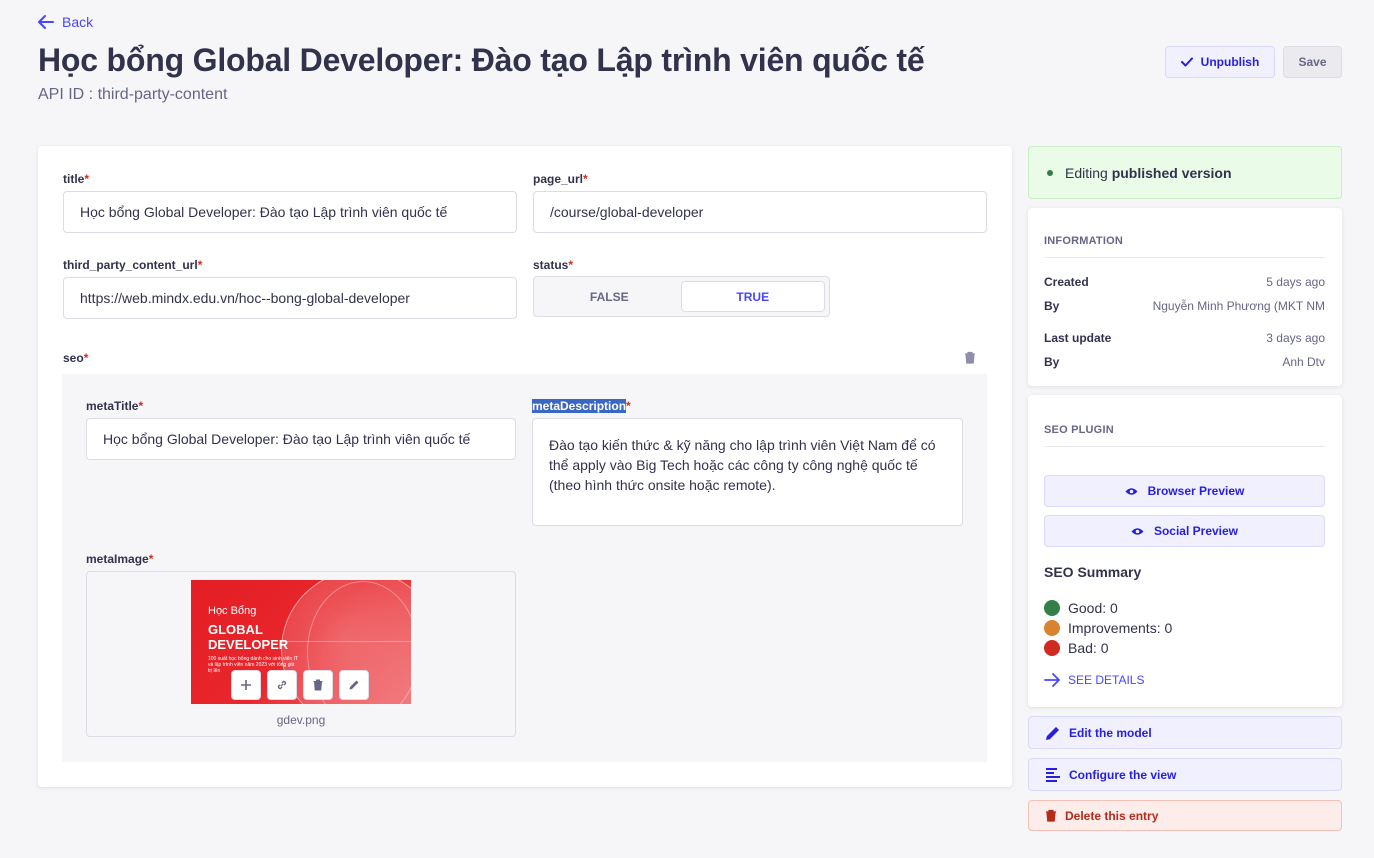 The height and width of the screenshot is (858, 1374). I want to click on copy-link-button, so click(282, 685).